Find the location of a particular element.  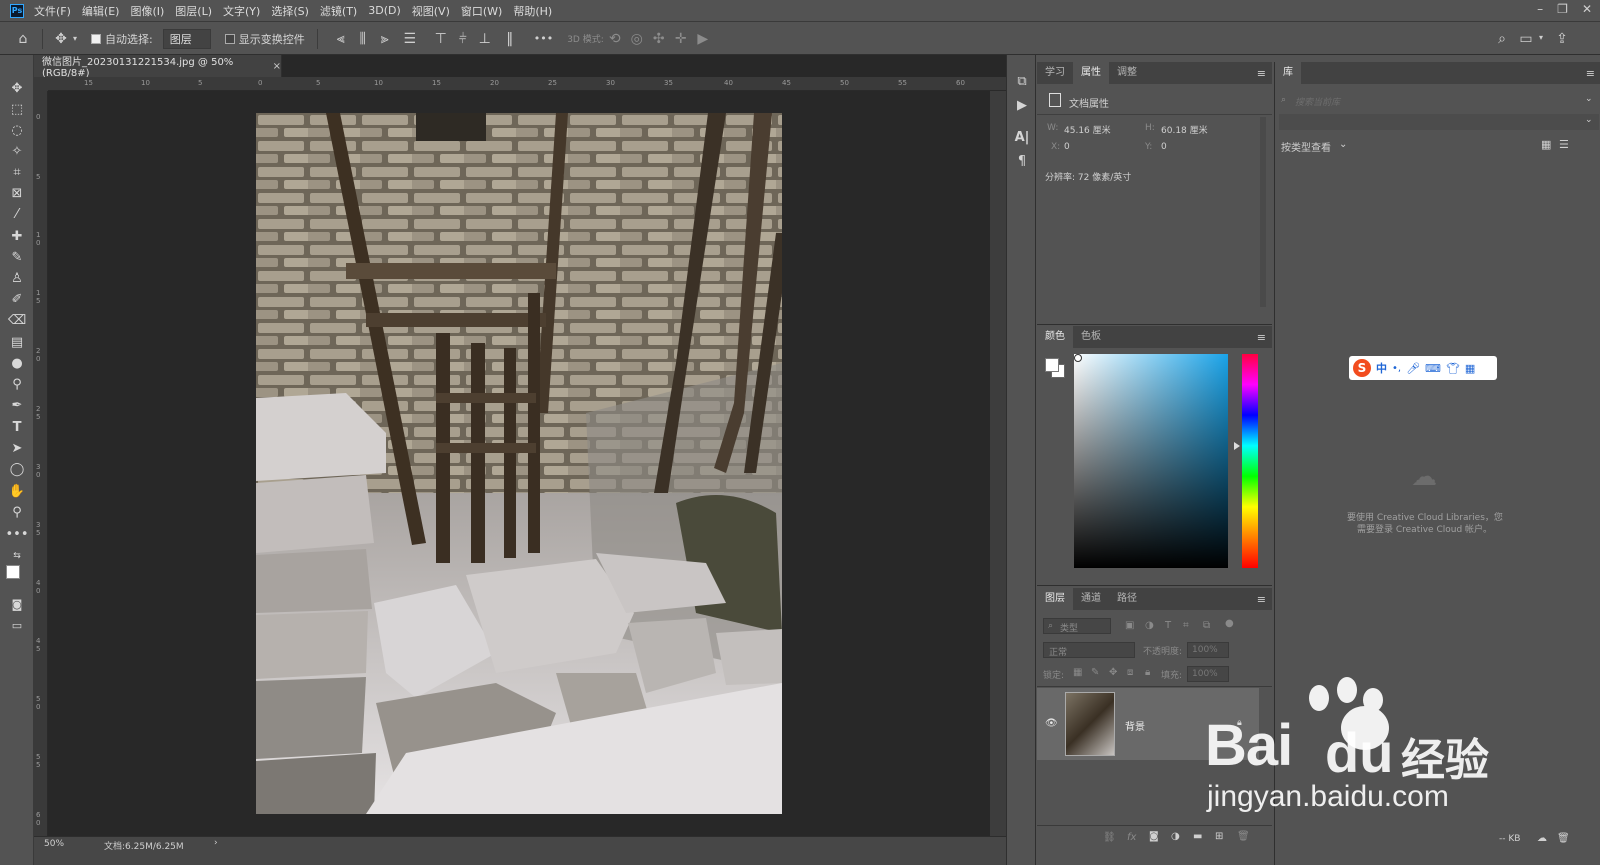

new-adjustment-layer-icon: ◑ is located at coordinates (1175, 836).